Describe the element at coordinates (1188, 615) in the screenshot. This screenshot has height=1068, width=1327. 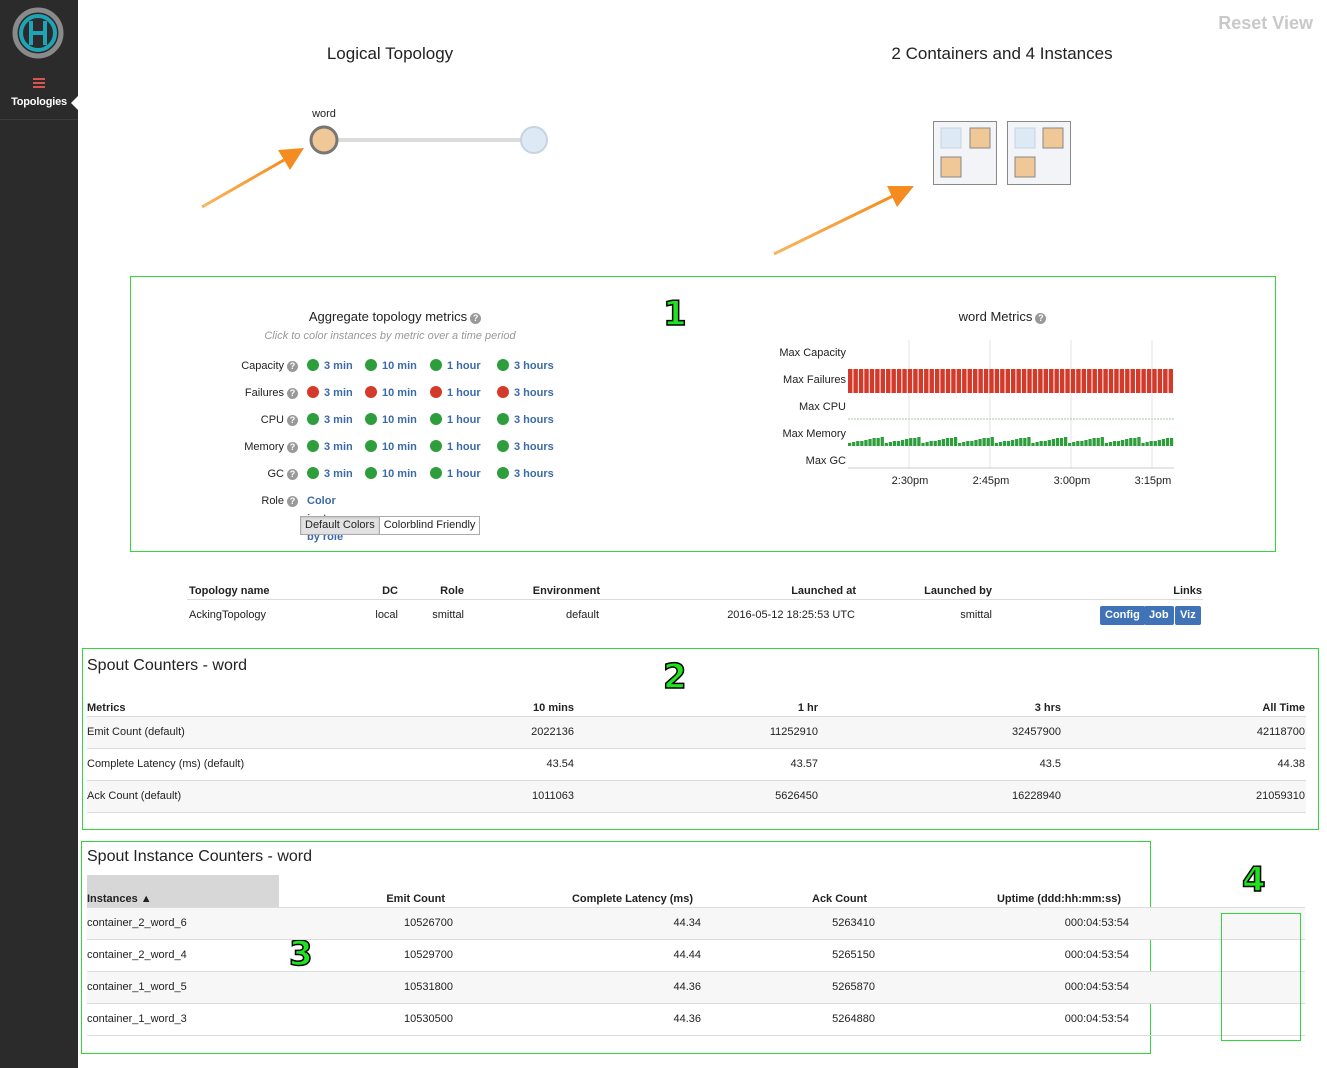
I see `viz-link-button: Viz` at that location.